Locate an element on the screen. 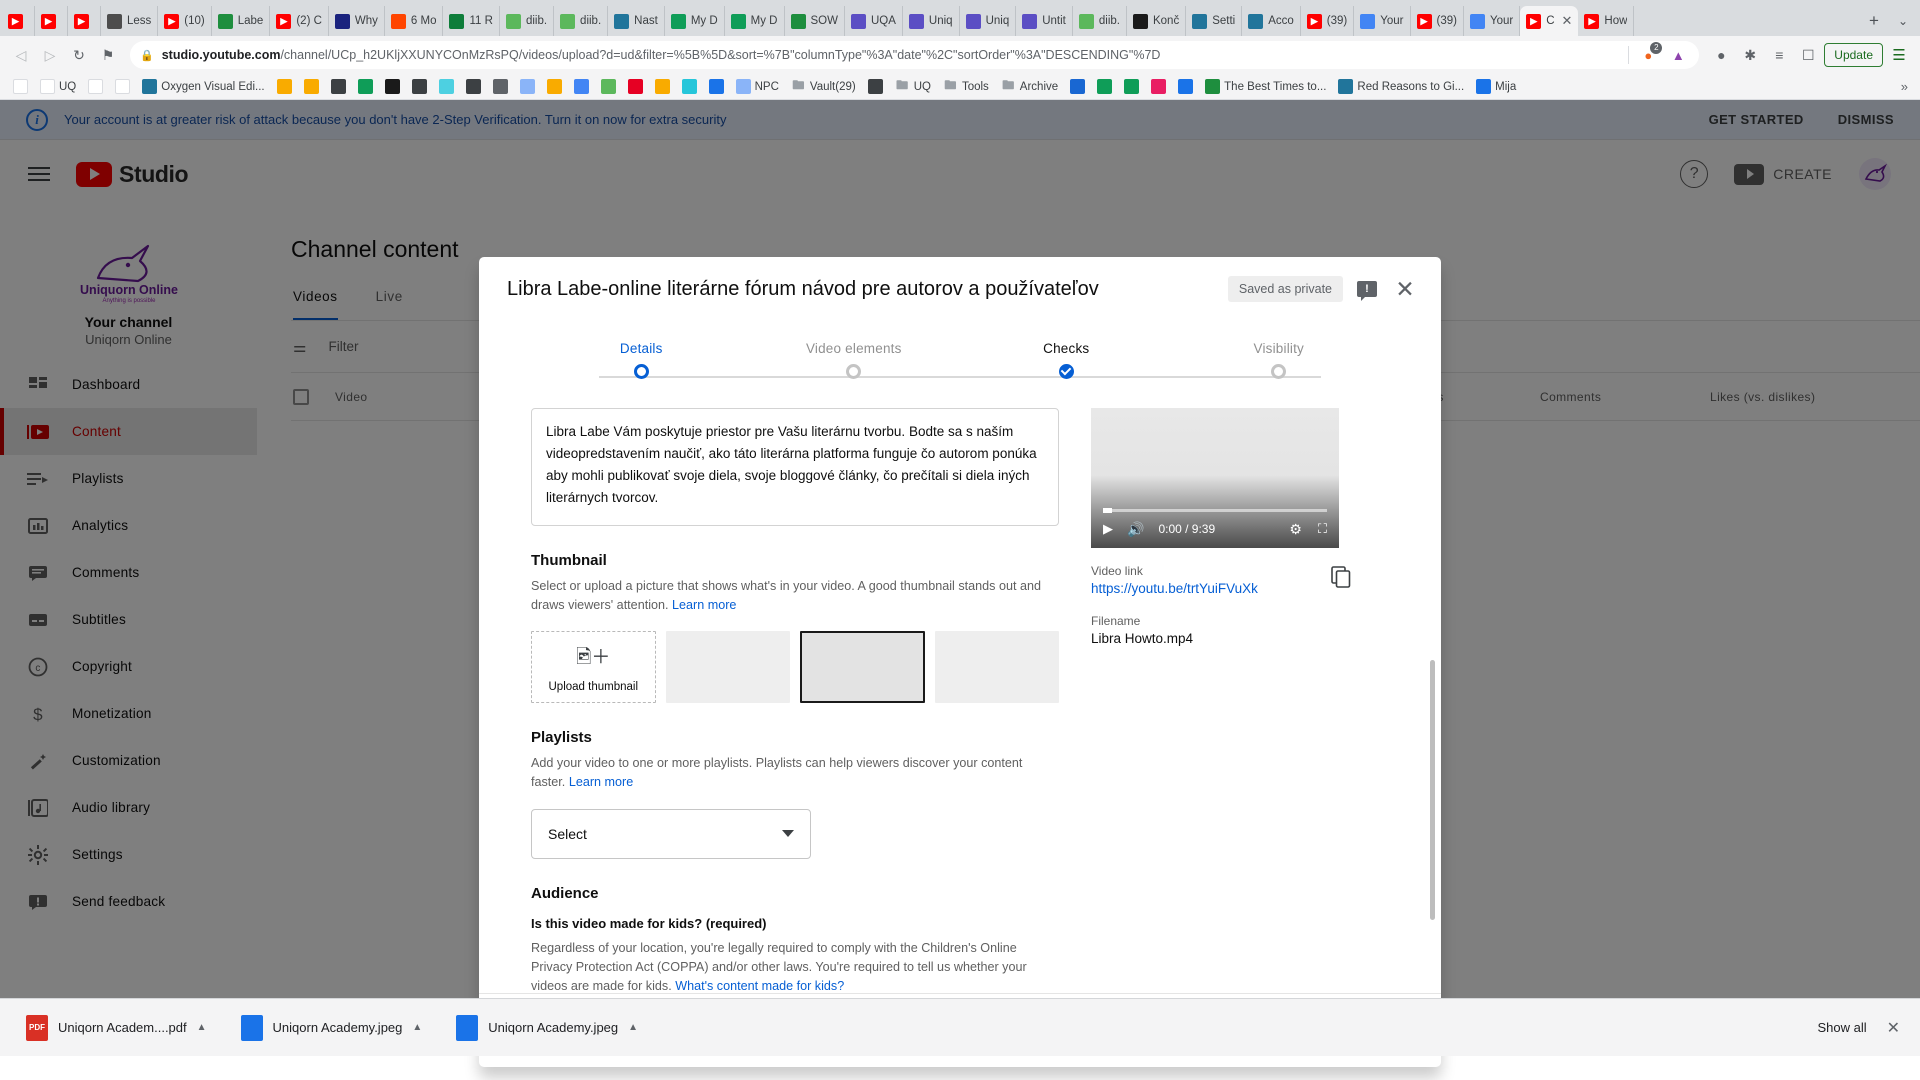 Image resolution: width=1920 pixels, height=1080 pixels. browser-menu-icon: ☰ is located at coordinates (1899, 55).